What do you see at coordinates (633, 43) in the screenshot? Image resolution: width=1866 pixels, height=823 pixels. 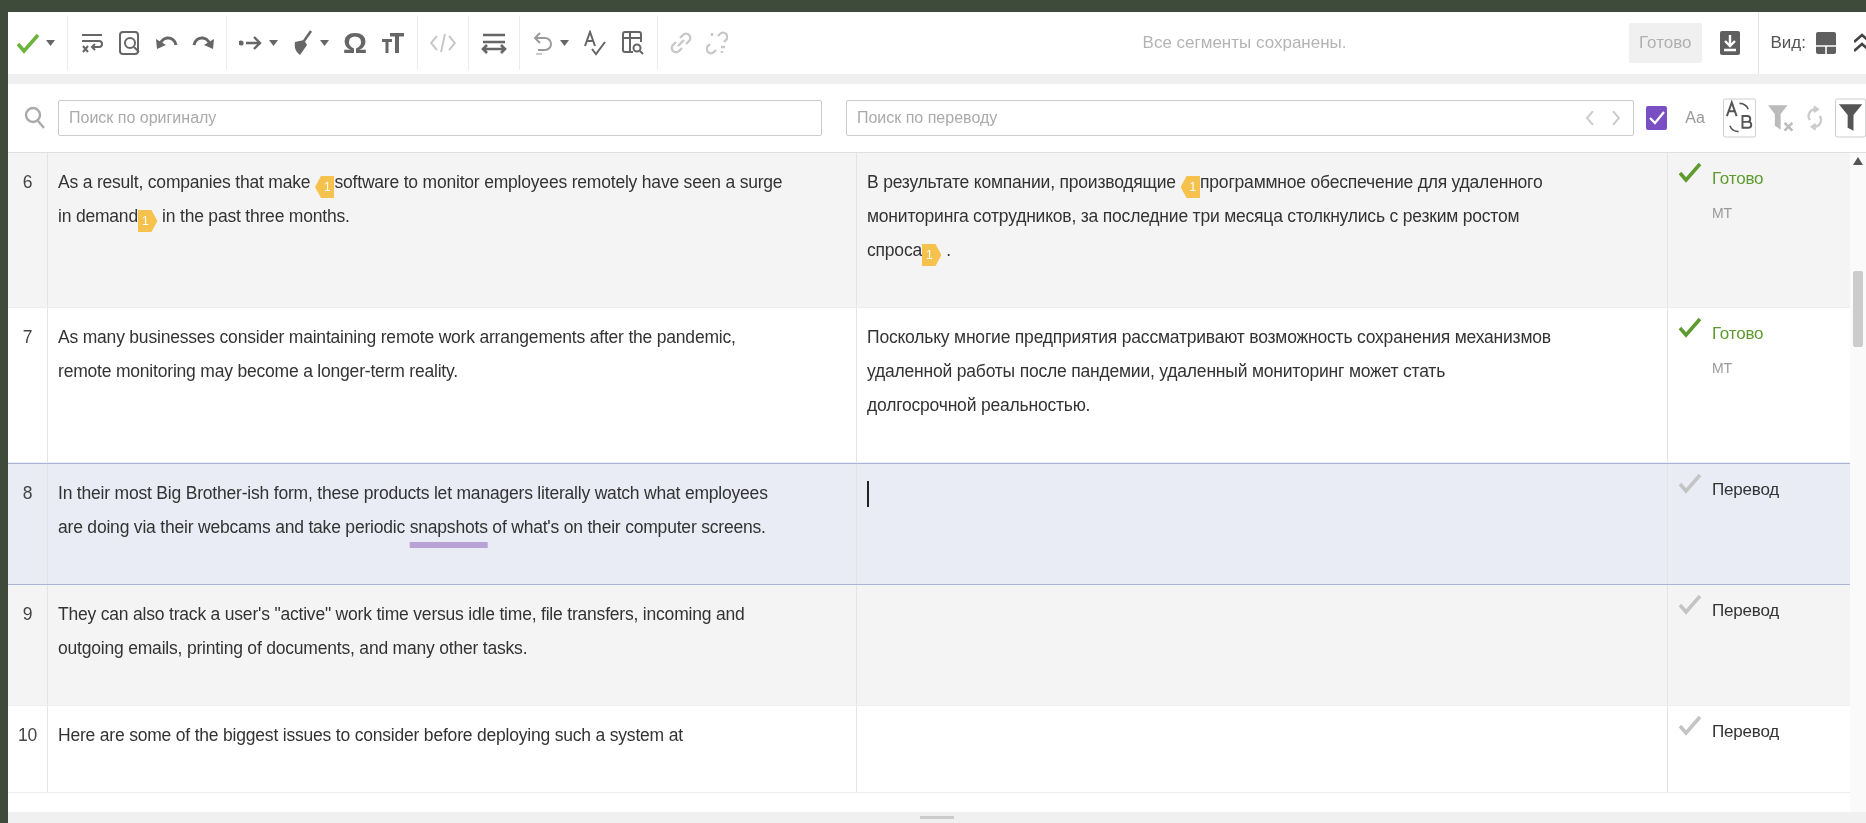 I see `table-search-icon` at bounding box center [633, 43].